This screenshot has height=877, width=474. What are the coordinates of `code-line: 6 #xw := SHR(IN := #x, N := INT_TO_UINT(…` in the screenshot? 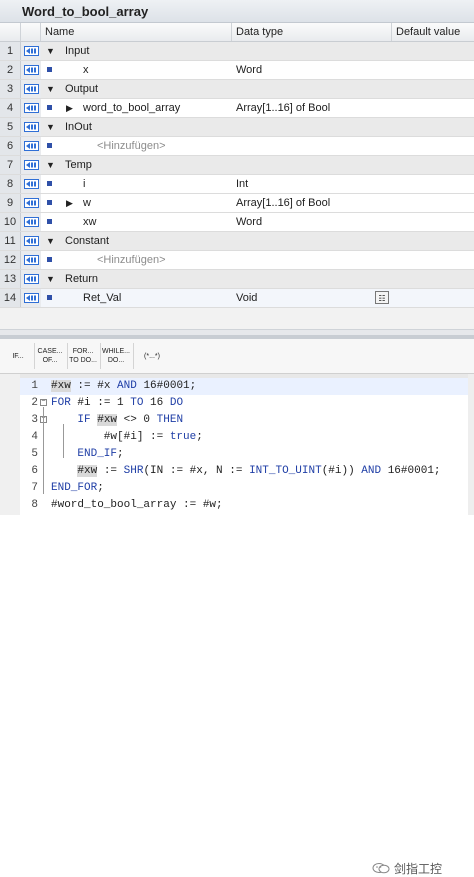 It's located at (244, 471).